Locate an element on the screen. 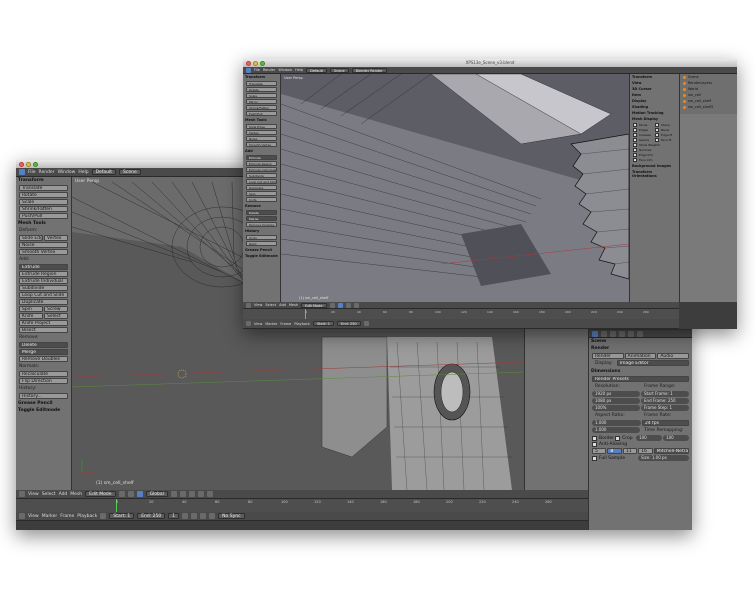 The height and width of the screenshot is (600, 755). aa-filter-select: Mitchell-Netravali is located at coordinates (671, 451).